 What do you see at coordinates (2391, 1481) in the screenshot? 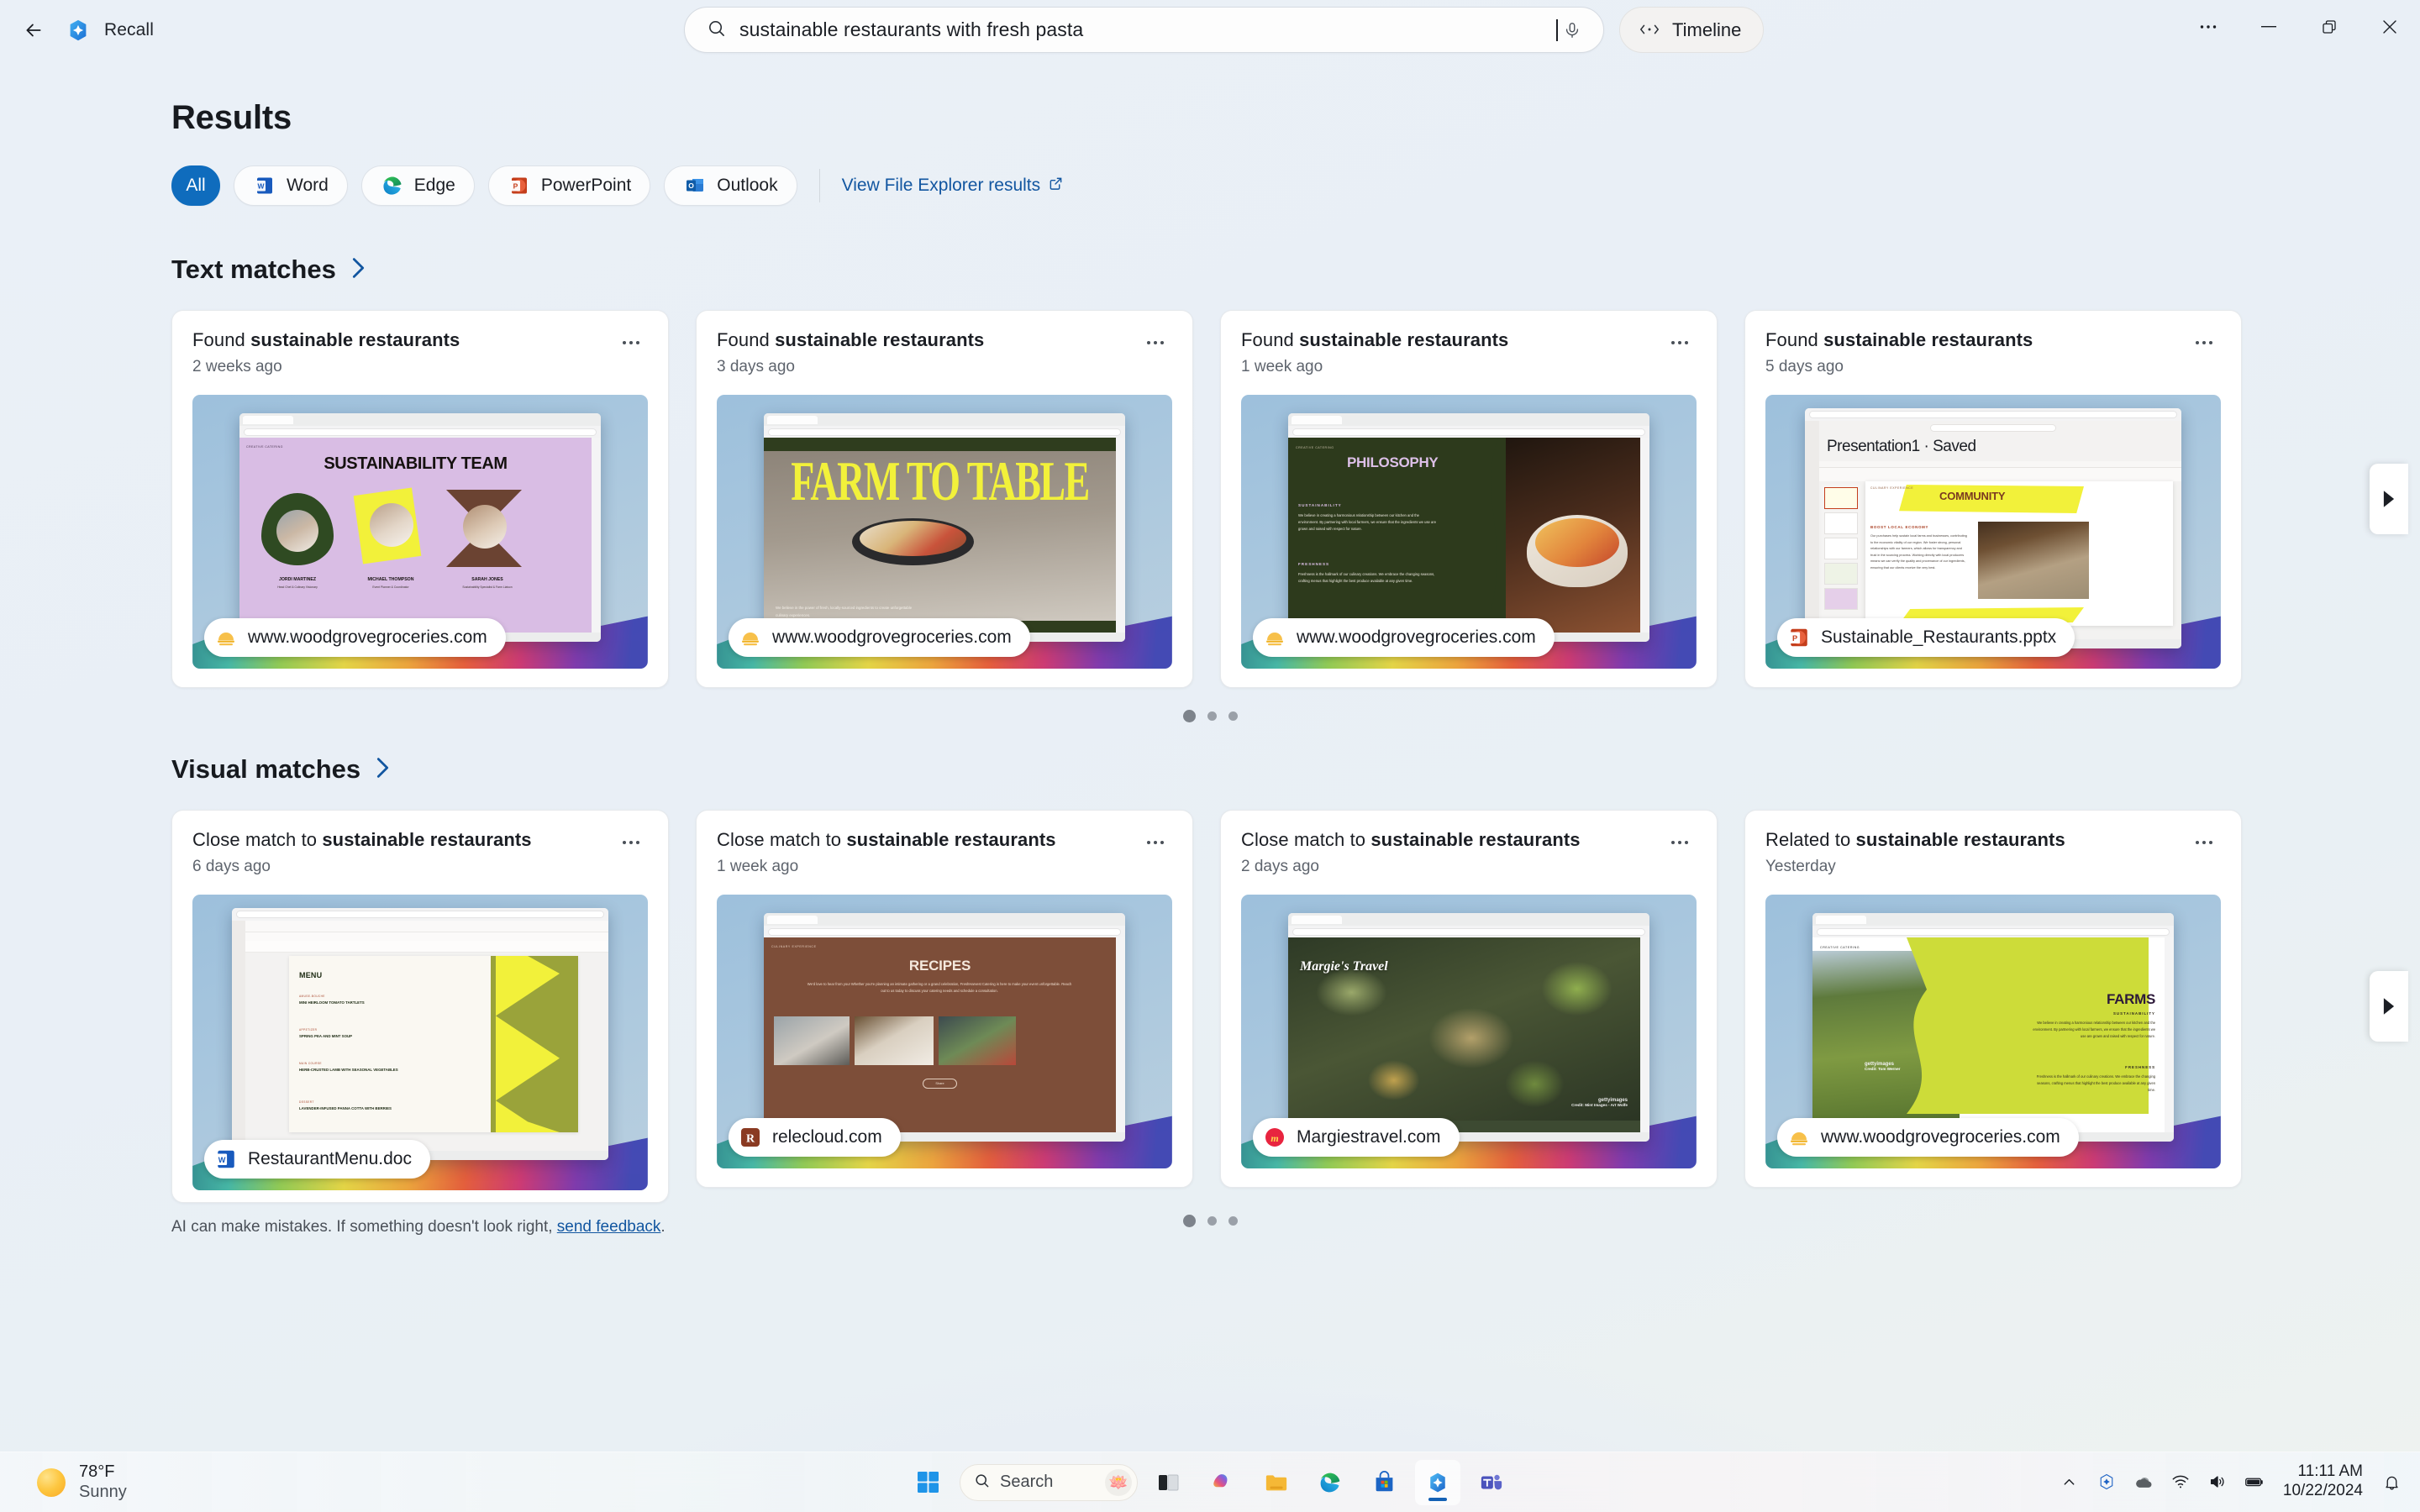
I see `notifications-bell-icon` at bounding box center [2391, 1481].